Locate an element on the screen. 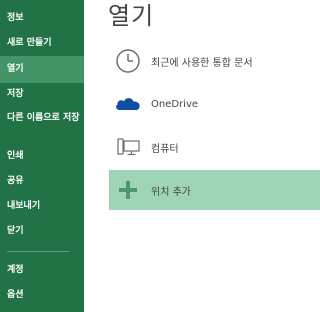 The width and height of the screenshot is (320, 312). sidebar-item-label: 옵션 is located at coordinates (15, 295).